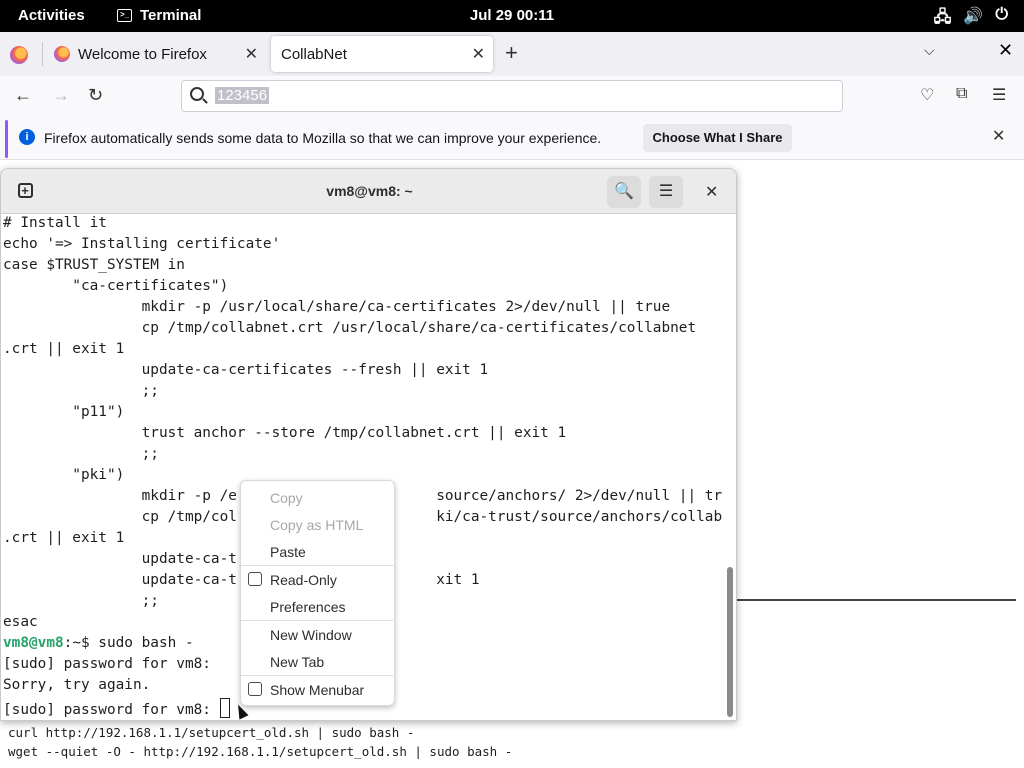 The image size is (1024, 768). I want to click on back-icon: ←, so click(23, 95).